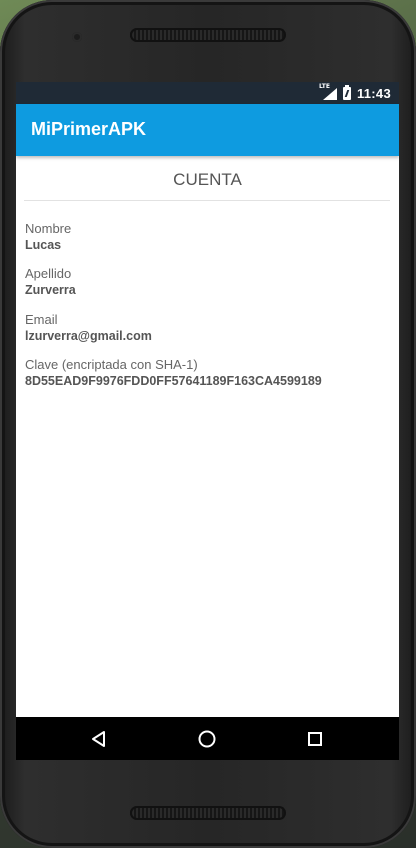 The image size is (416, 848). I want to click on back-icon, so click(98, 739).